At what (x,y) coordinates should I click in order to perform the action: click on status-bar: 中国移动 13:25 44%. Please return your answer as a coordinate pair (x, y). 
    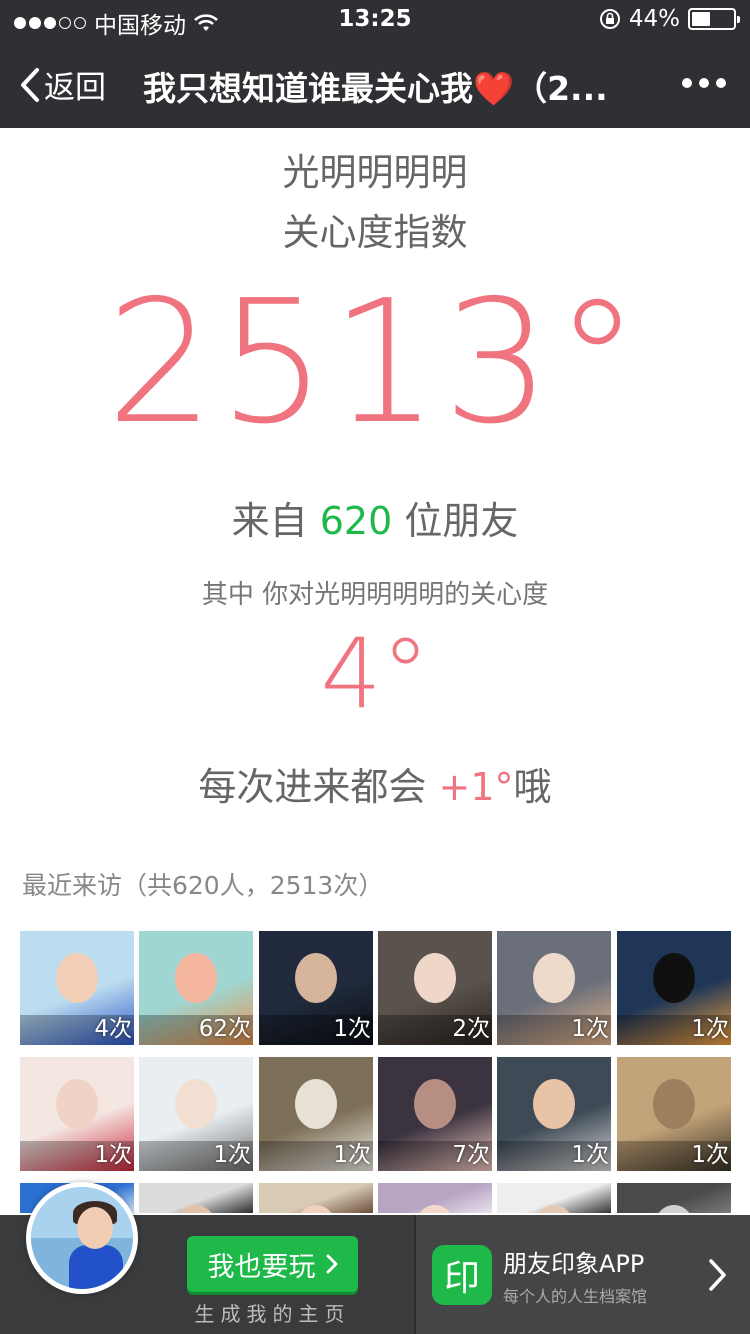
    Looking at the image, I should click on (375, 20).